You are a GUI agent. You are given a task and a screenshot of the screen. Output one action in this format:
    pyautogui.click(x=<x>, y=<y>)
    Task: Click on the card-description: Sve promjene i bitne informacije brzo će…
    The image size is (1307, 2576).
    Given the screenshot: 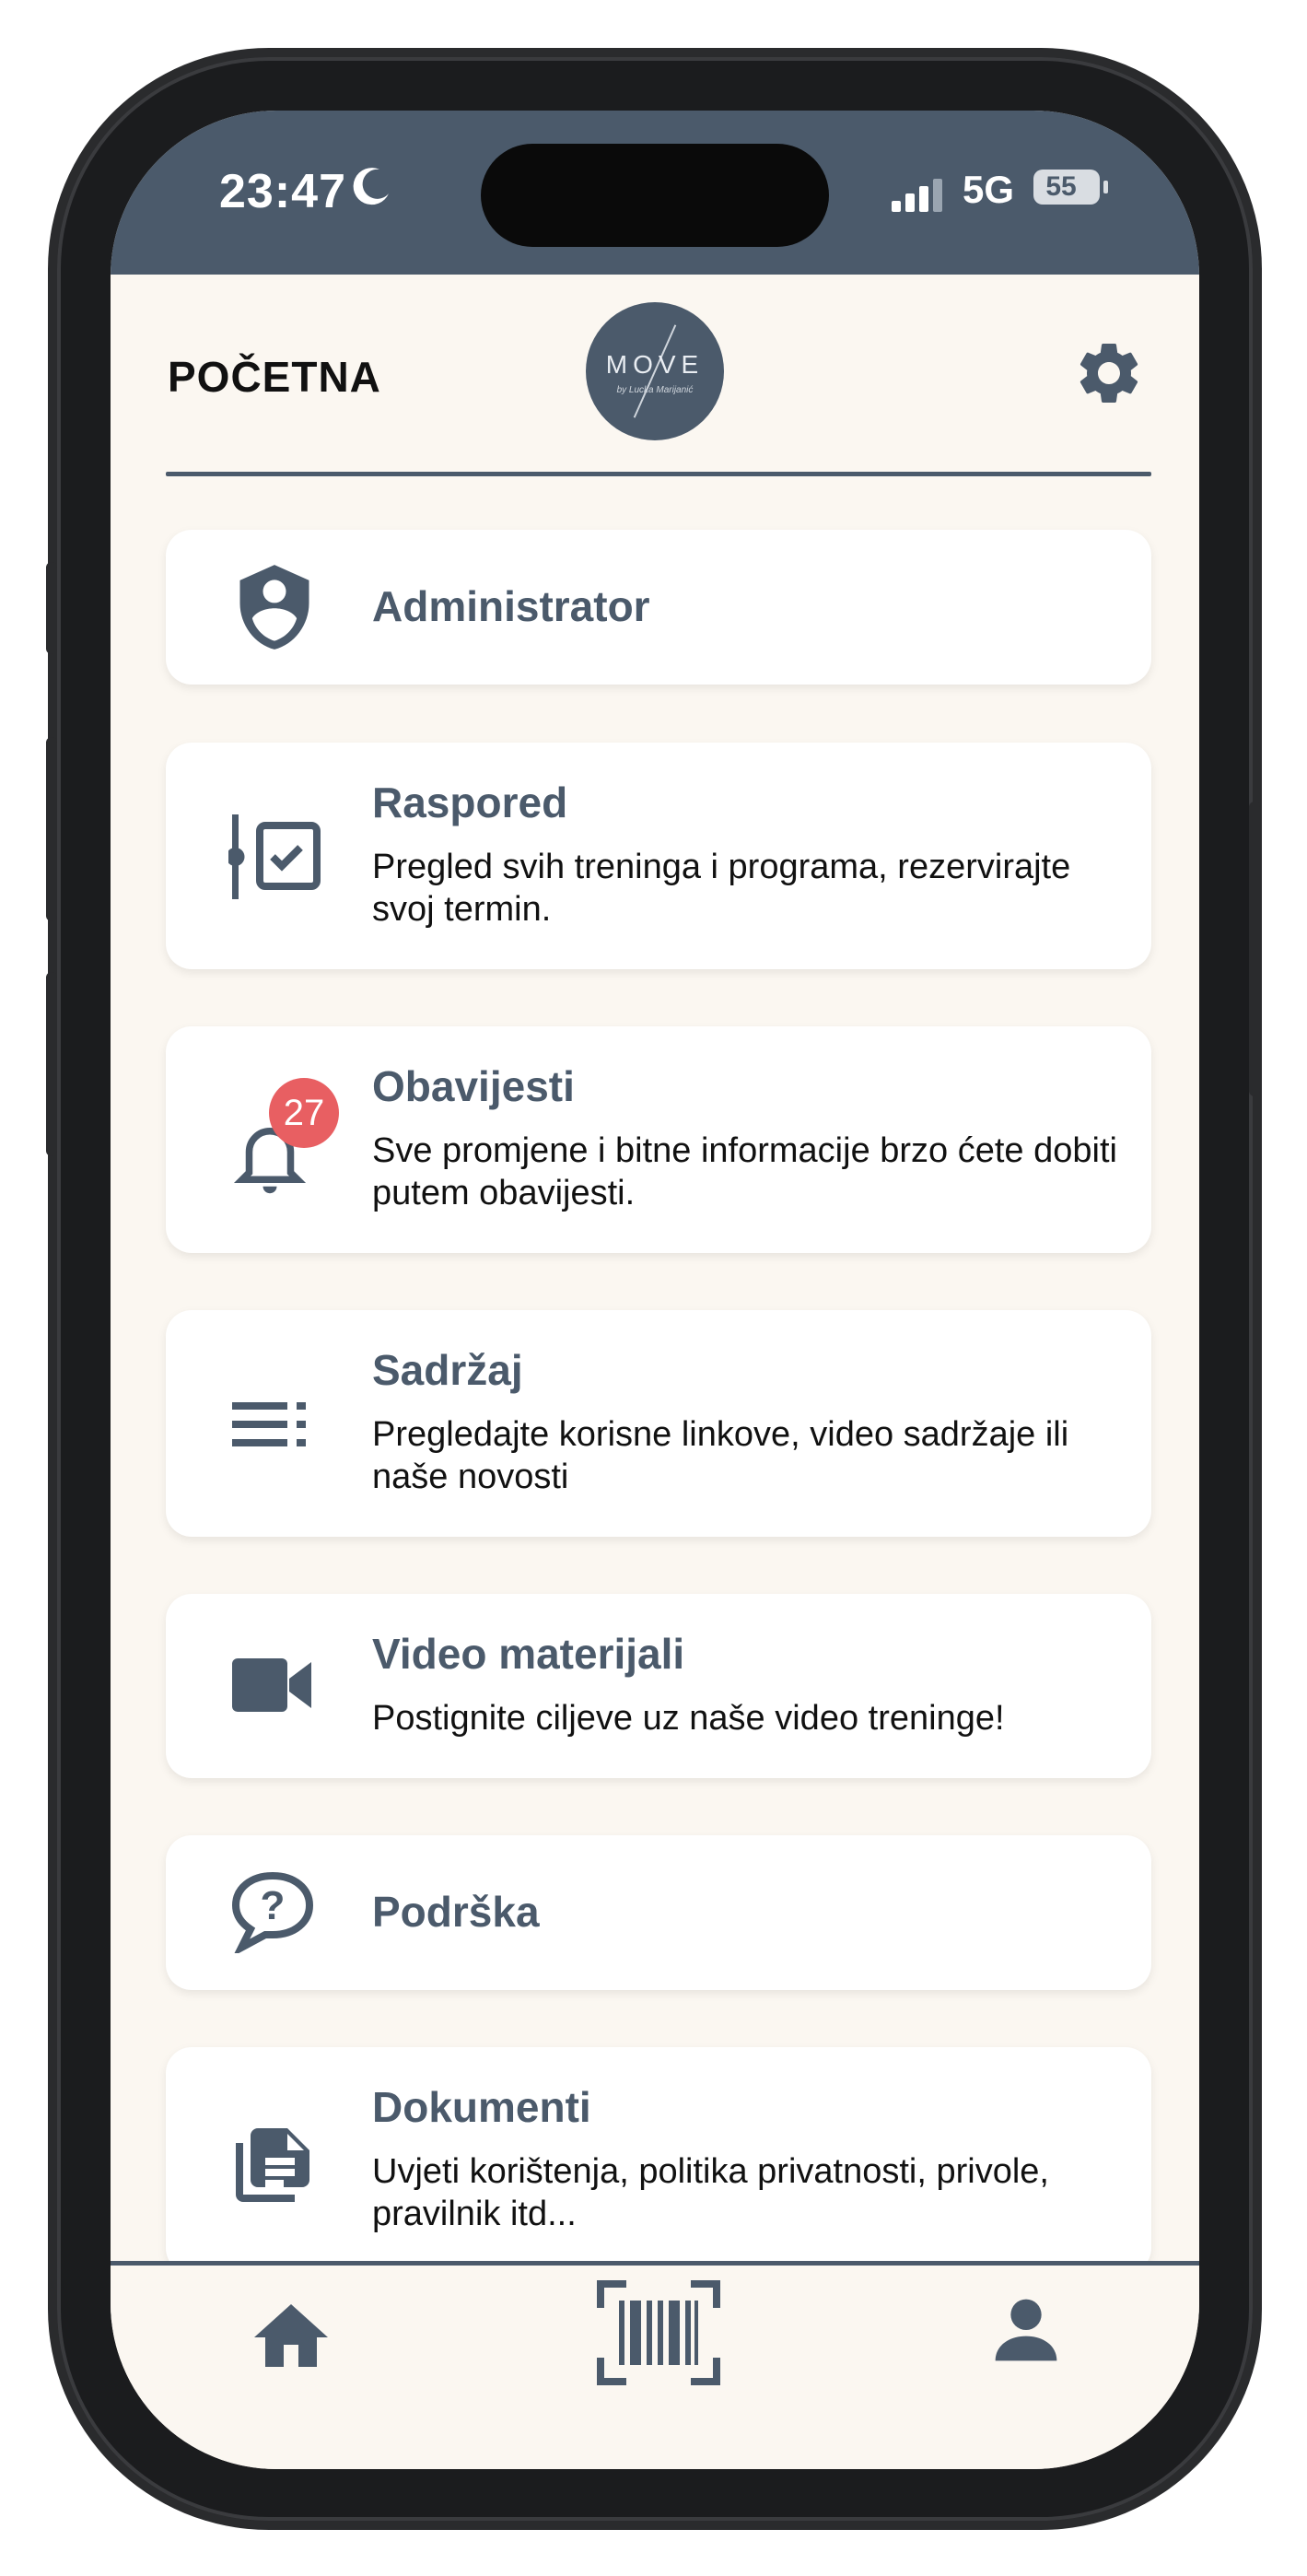 What is the action you would take?
    pyautogui.click(x=745, y=1171)
    